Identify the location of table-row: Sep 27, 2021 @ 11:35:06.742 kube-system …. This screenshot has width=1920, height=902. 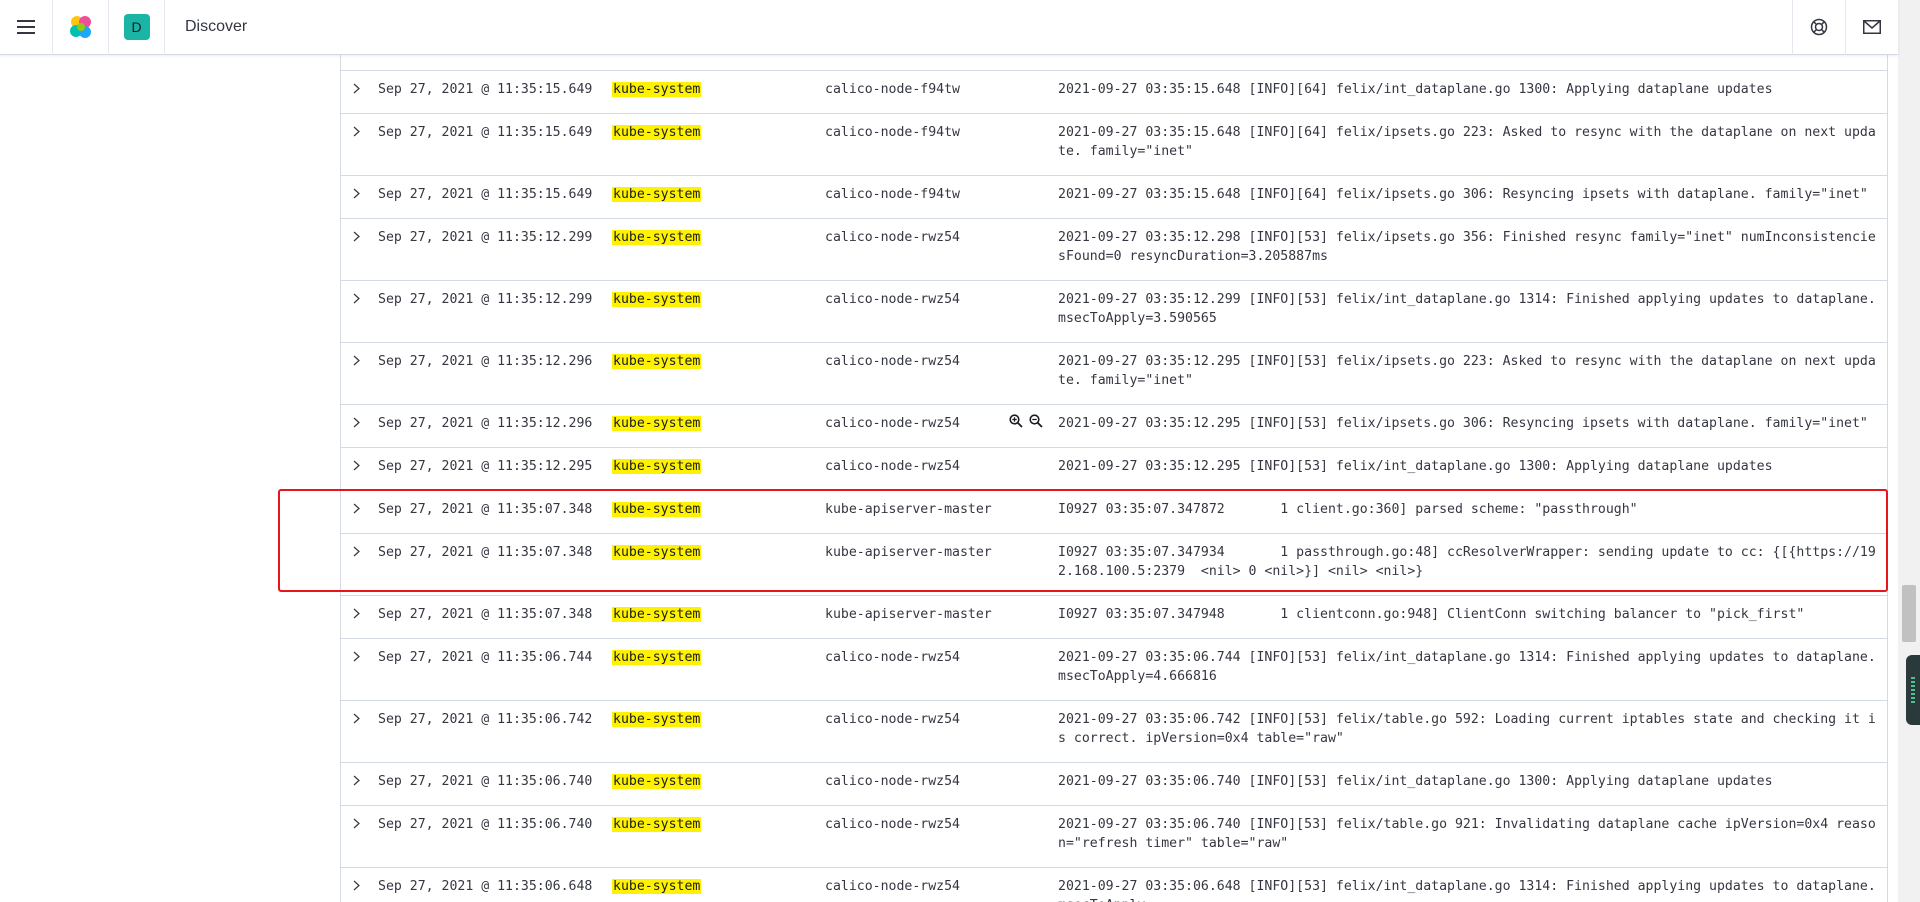
(1114, 732).